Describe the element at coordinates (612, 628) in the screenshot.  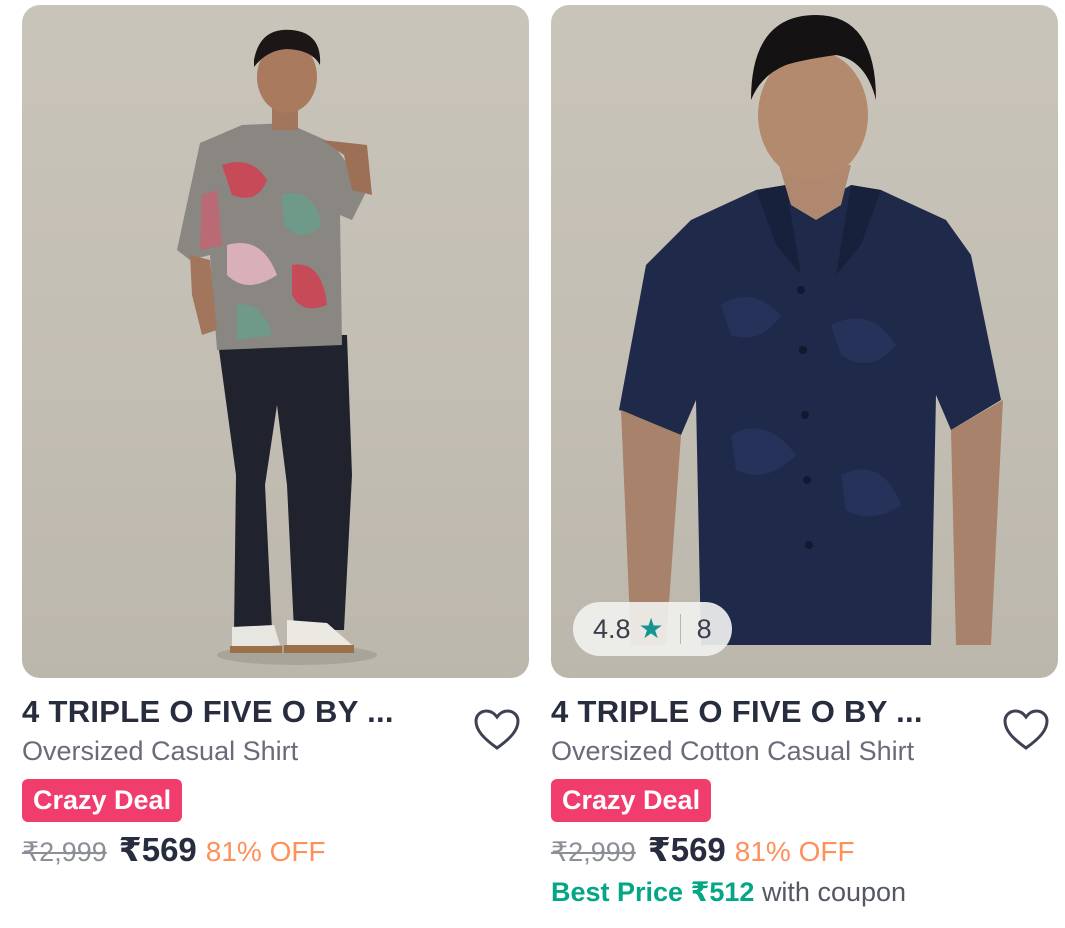
I see `rating-value: 4.8` at that location.